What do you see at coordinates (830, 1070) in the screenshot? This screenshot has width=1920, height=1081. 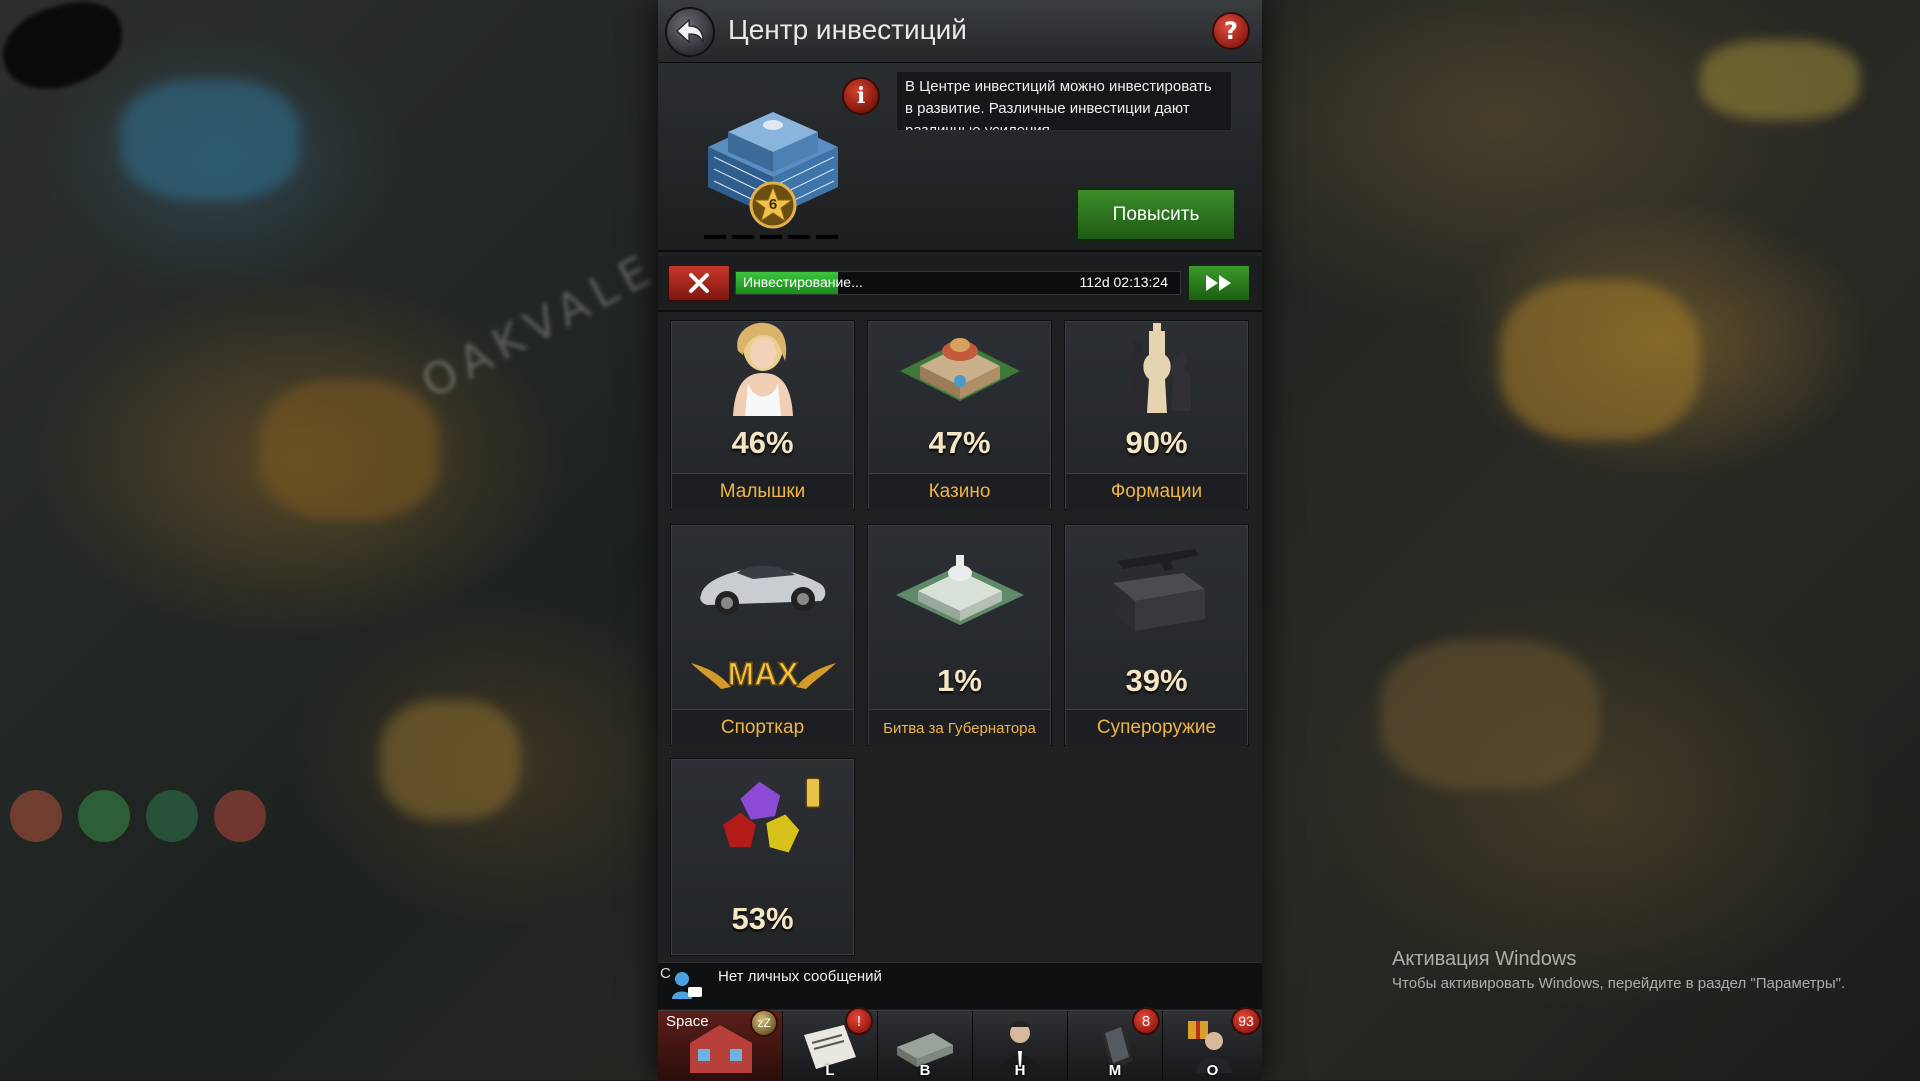 I see `tab-key: L` at bounding box center [830, 1070].